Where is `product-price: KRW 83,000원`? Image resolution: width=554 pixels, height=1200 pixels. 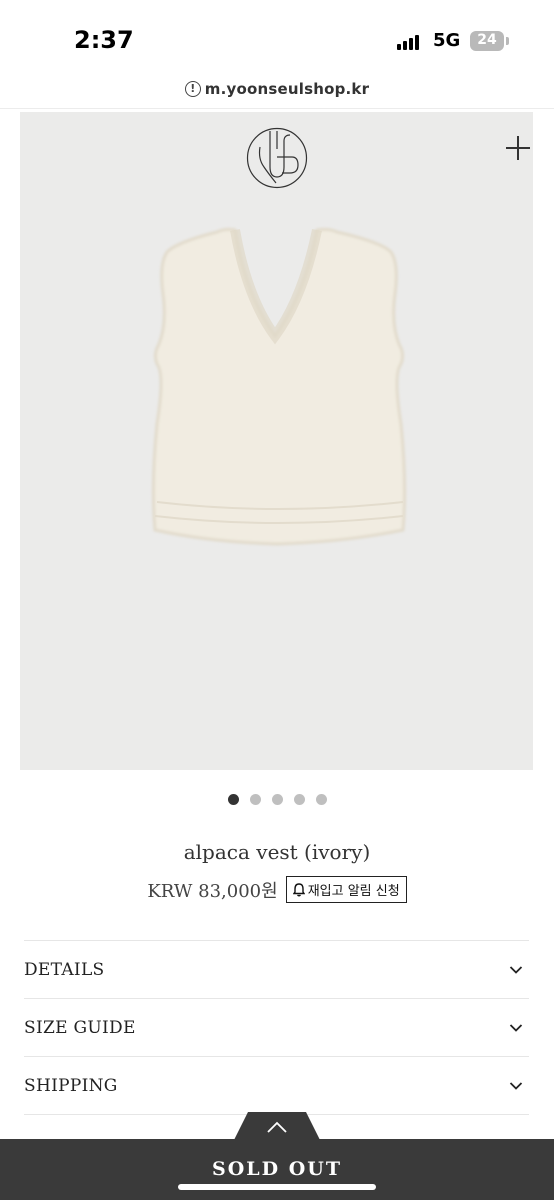 product-price: KRW 83,000원 is located at coordinates (212, 891).